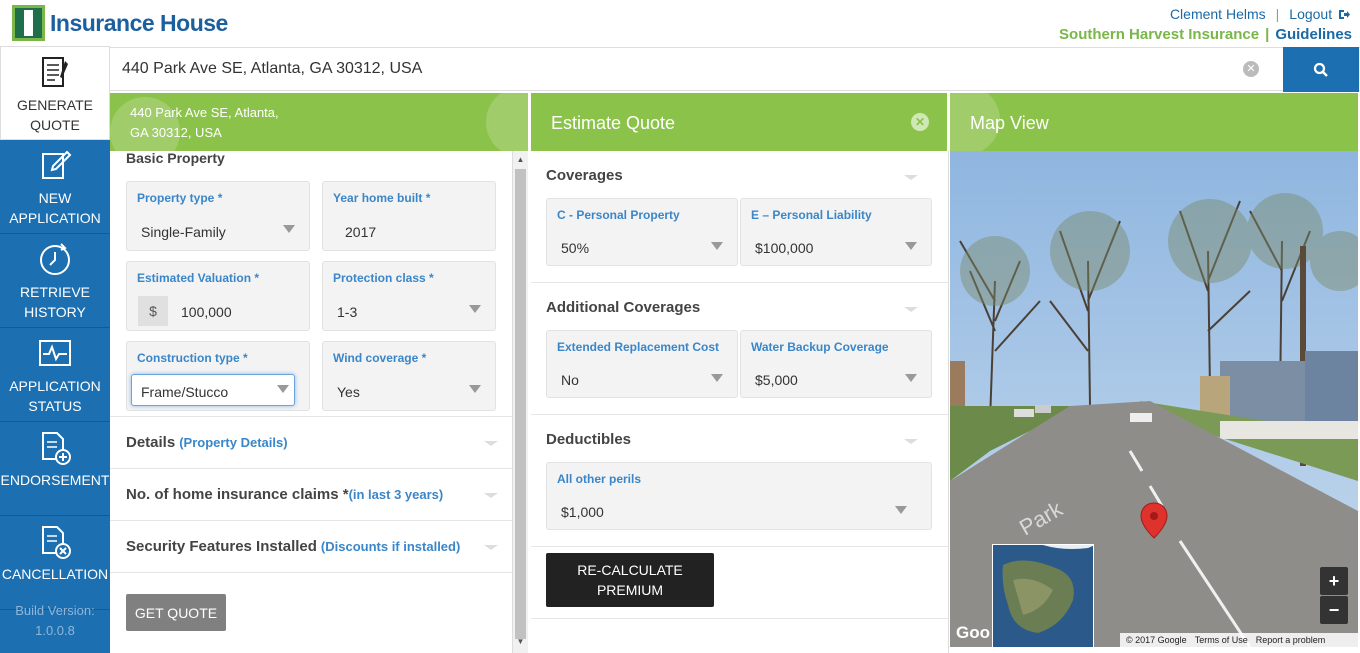 The width and height of the screenshot is (1360, 653). What do you see at coordinates (198, 278) in the screenshot?
I see `field-label: Estimated Valuation *` at bounding box center [198, 278].